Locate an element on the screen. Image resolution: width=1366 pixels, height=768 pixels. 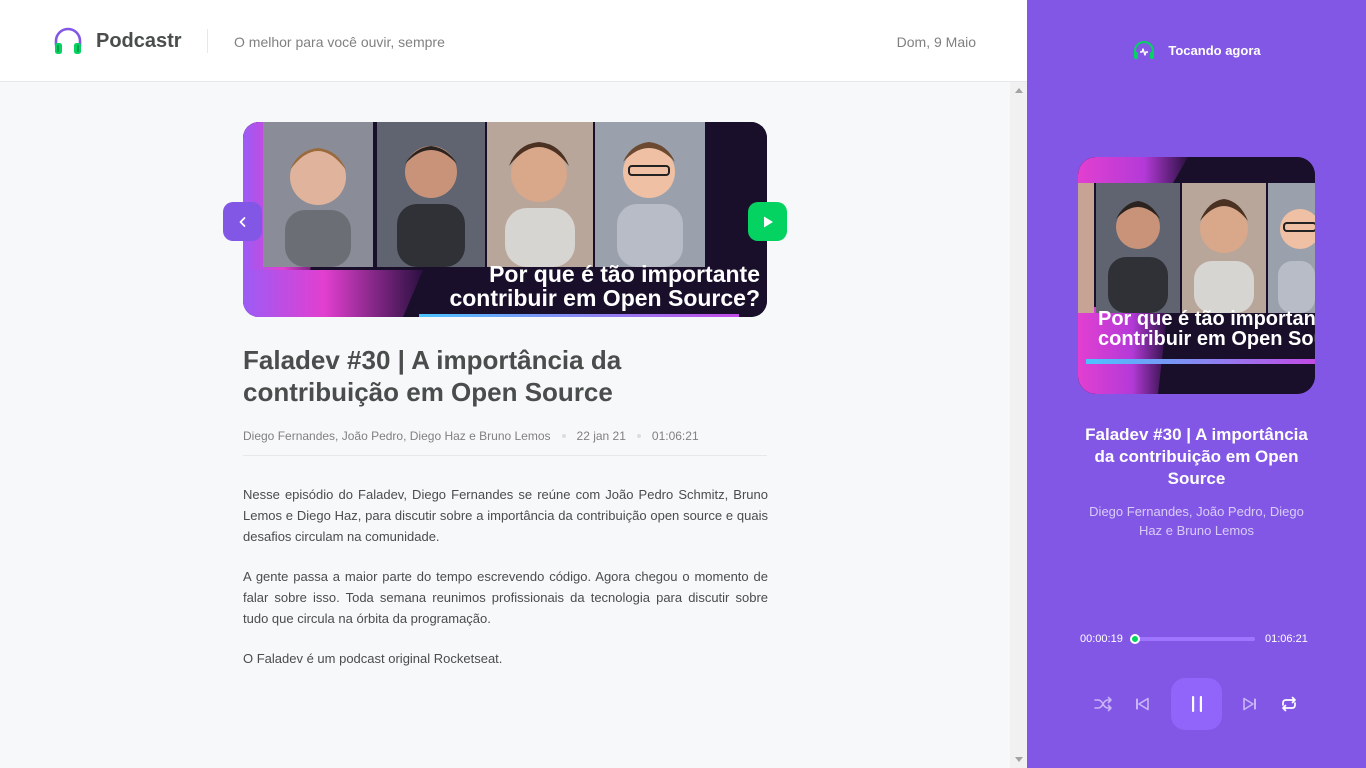
repeat-button is located at coordinates (1289, 704).